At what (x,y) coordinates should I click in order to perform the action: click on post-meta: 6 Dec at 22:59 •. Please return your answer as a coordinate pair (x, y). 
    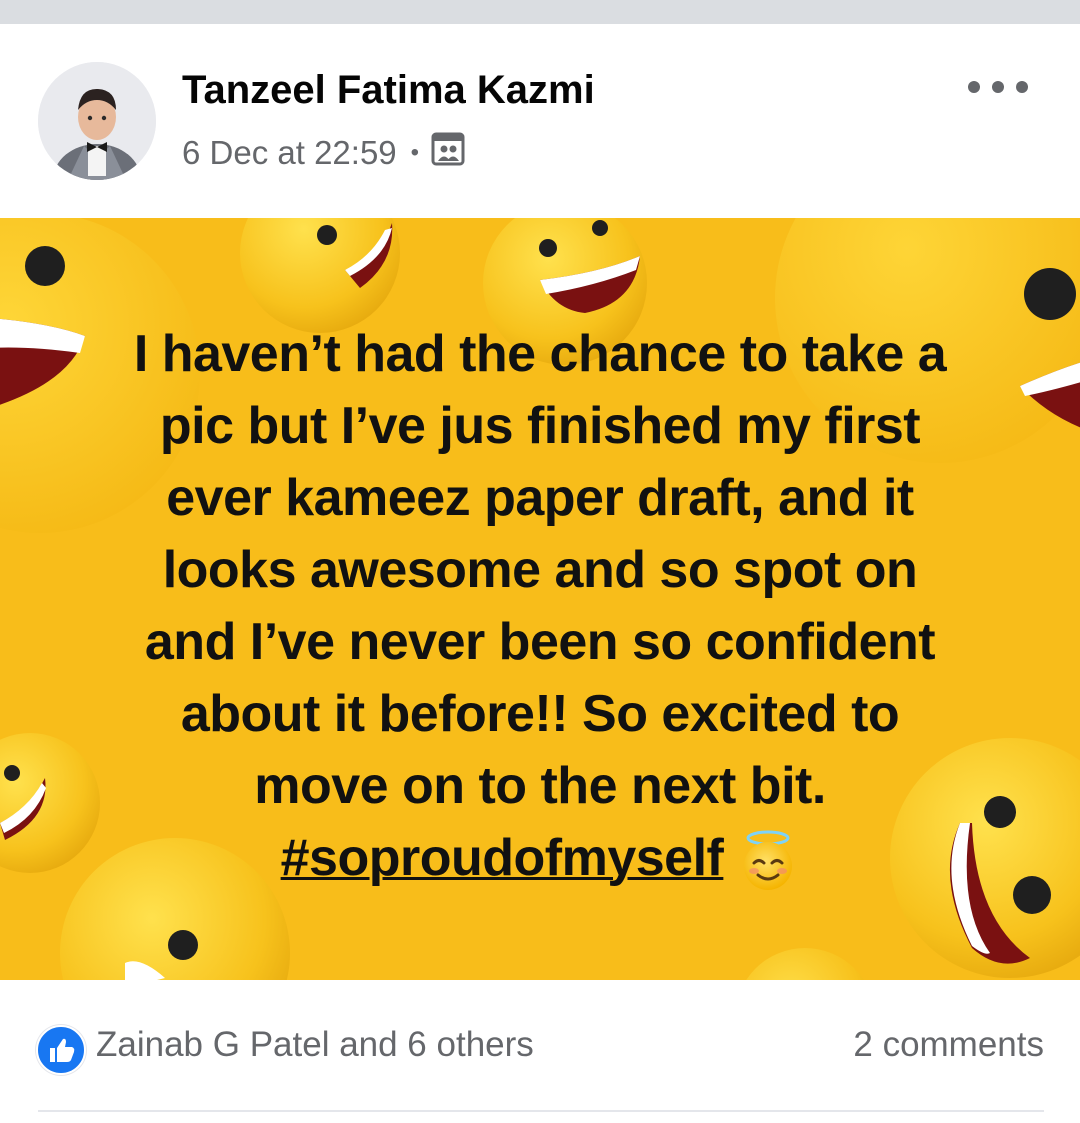
    Looking at the image, I should click on (323, 153).